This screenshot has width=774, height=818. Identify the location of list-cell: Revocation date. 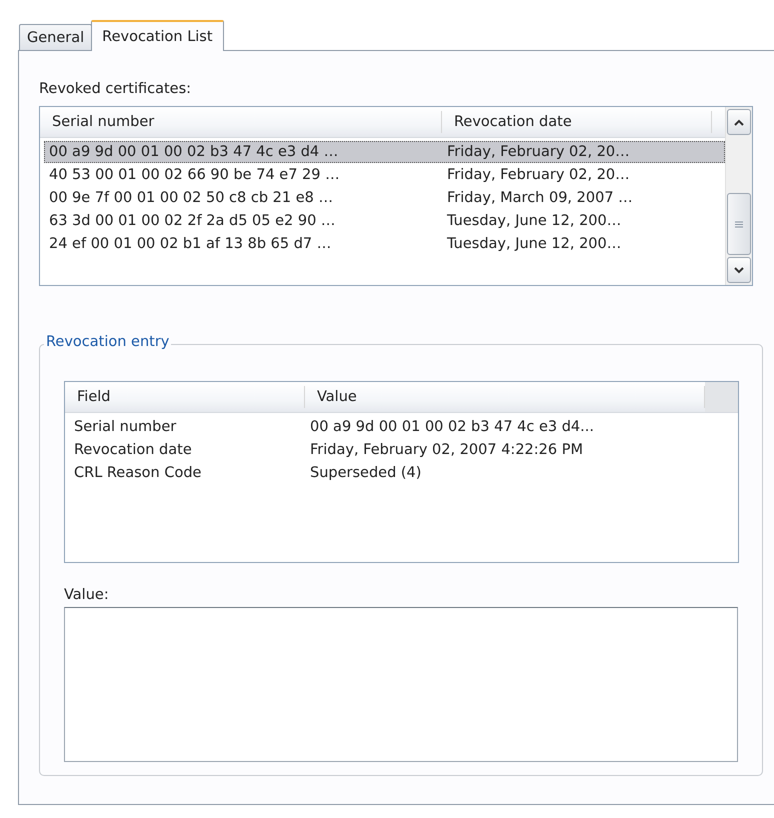
(133, 450).